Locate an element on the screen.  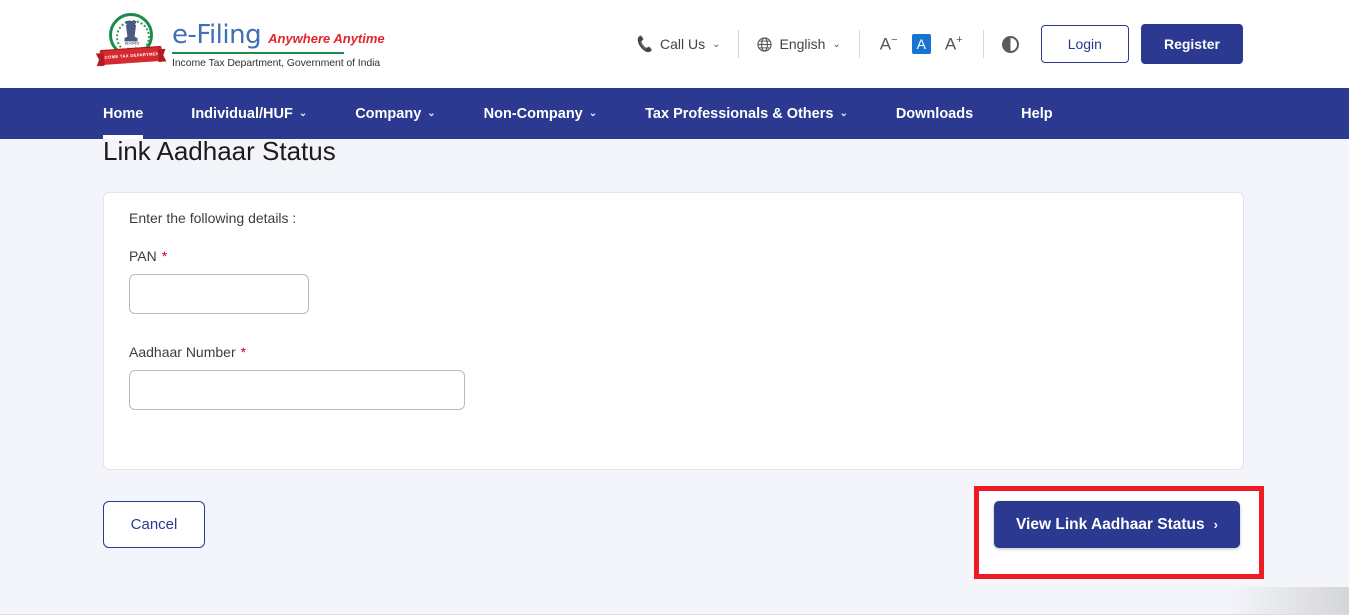
nav-item-home: Home is located at coordinates (123, 113).